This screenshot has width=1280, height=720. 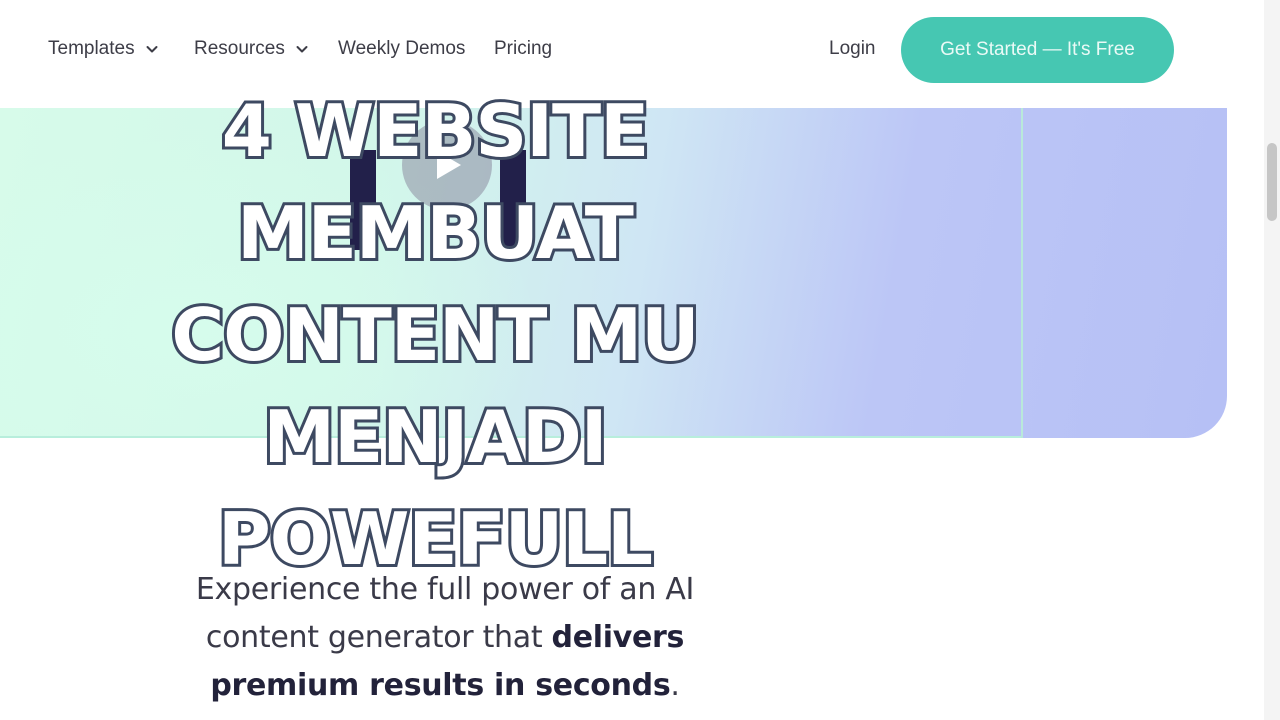 I want to click on nav-weekly-demos: Weekly Demos, so click(x=401, y=49).